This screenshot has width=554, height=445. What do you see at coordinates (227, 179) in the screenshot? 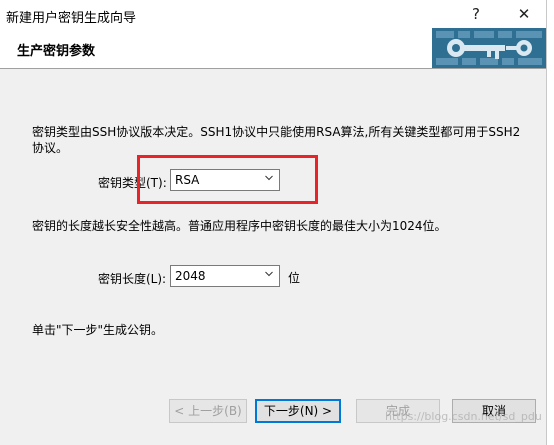
I see `annotation-highlight-box` at bounding box center [227, 179].